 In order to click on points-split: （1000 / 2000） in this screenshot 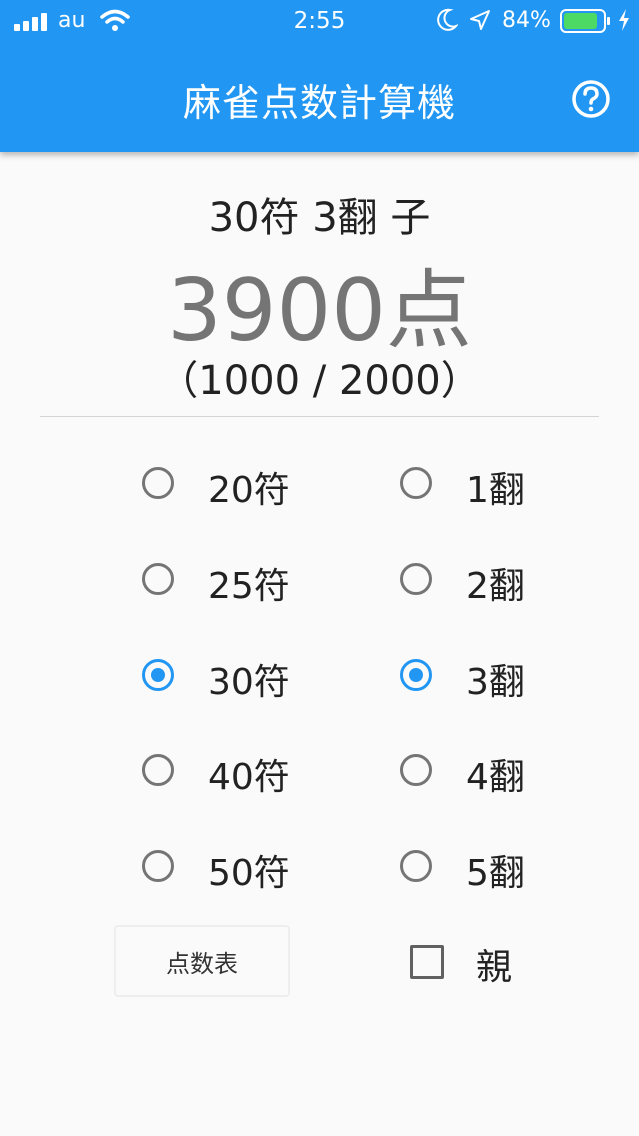, I will do `click(319, 381)`.